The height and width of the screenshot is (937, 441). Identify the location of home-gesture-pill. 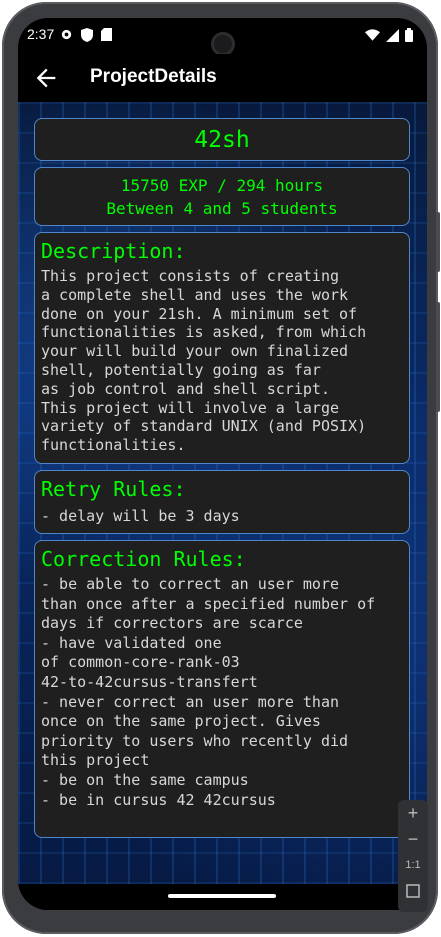
(222, 896).